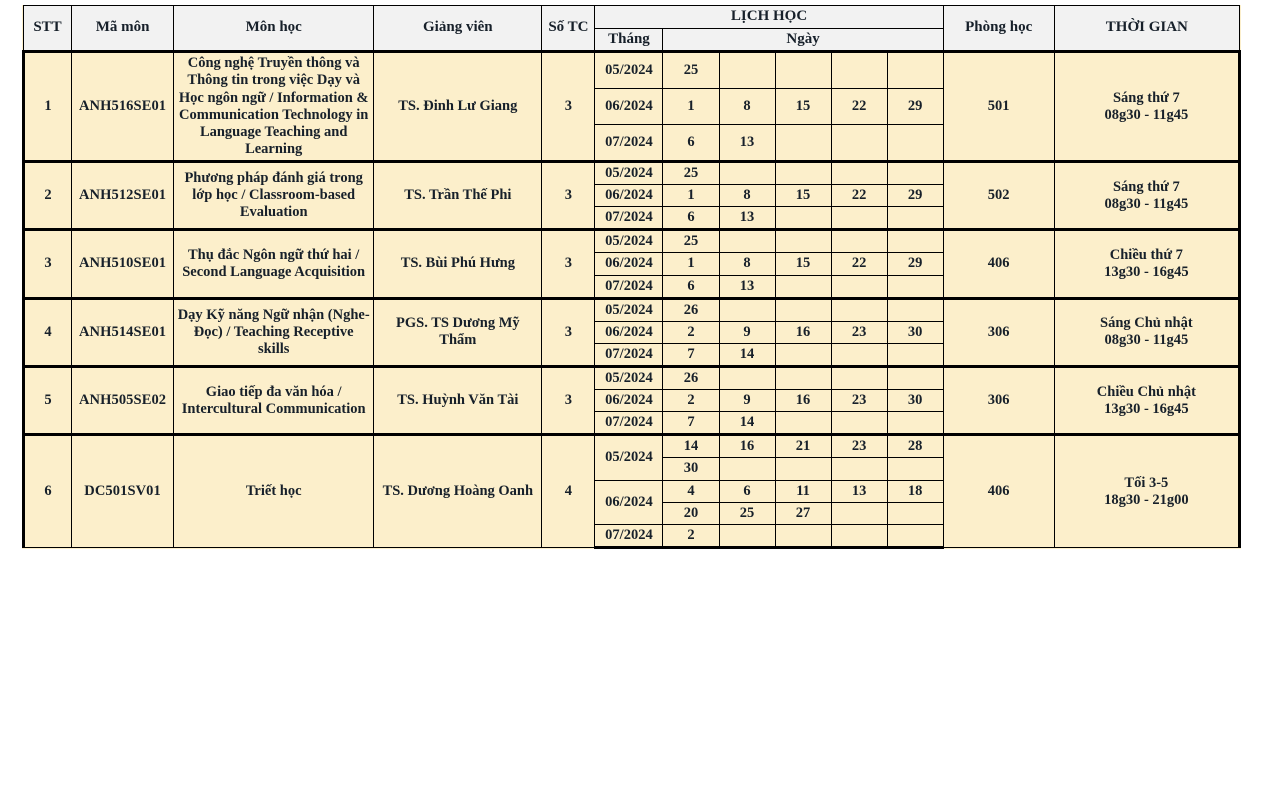 The width and height of the screenshot is (1269, 805). What do you see at coordinates (458, 106) in the screenshot?
I see `cell-teacher-name: TS. Đinh Lư Giang` at bounding box center [458, 106].